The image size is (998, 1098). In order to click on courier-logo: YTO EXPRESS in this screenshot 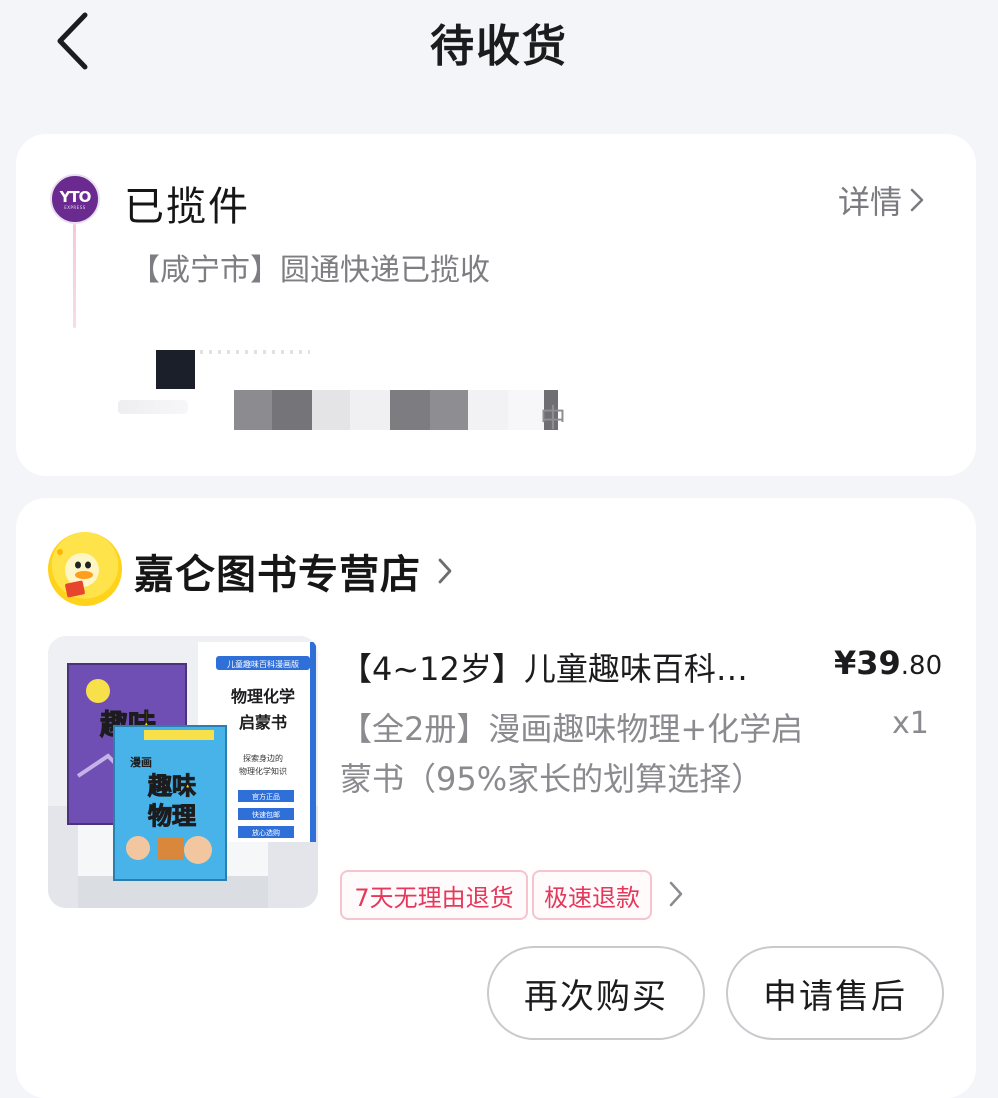, I will do `click(75, 199)`.